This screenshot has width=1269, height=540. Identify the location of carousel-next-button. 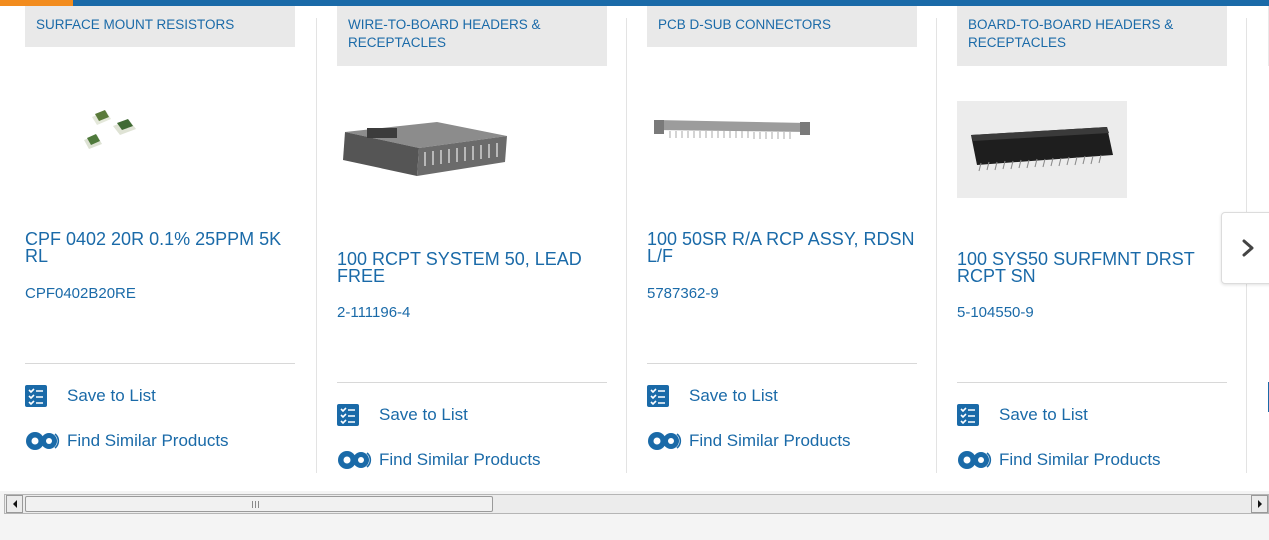
(1245, 248).